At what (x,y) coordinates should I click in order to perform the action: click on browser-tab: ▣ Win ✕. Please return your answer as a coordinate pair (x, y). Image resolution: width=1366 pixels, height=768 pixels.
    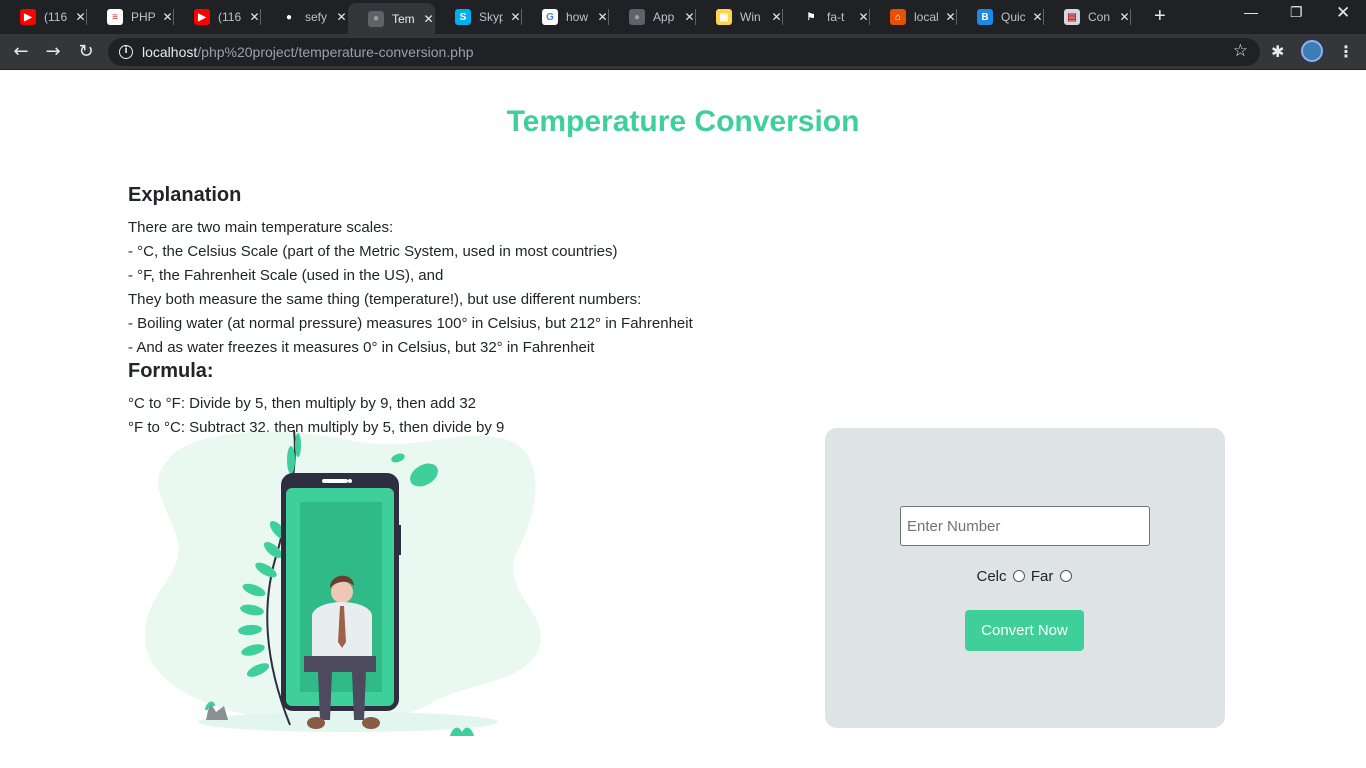
    Looking at the image, I should click on (739, 17).